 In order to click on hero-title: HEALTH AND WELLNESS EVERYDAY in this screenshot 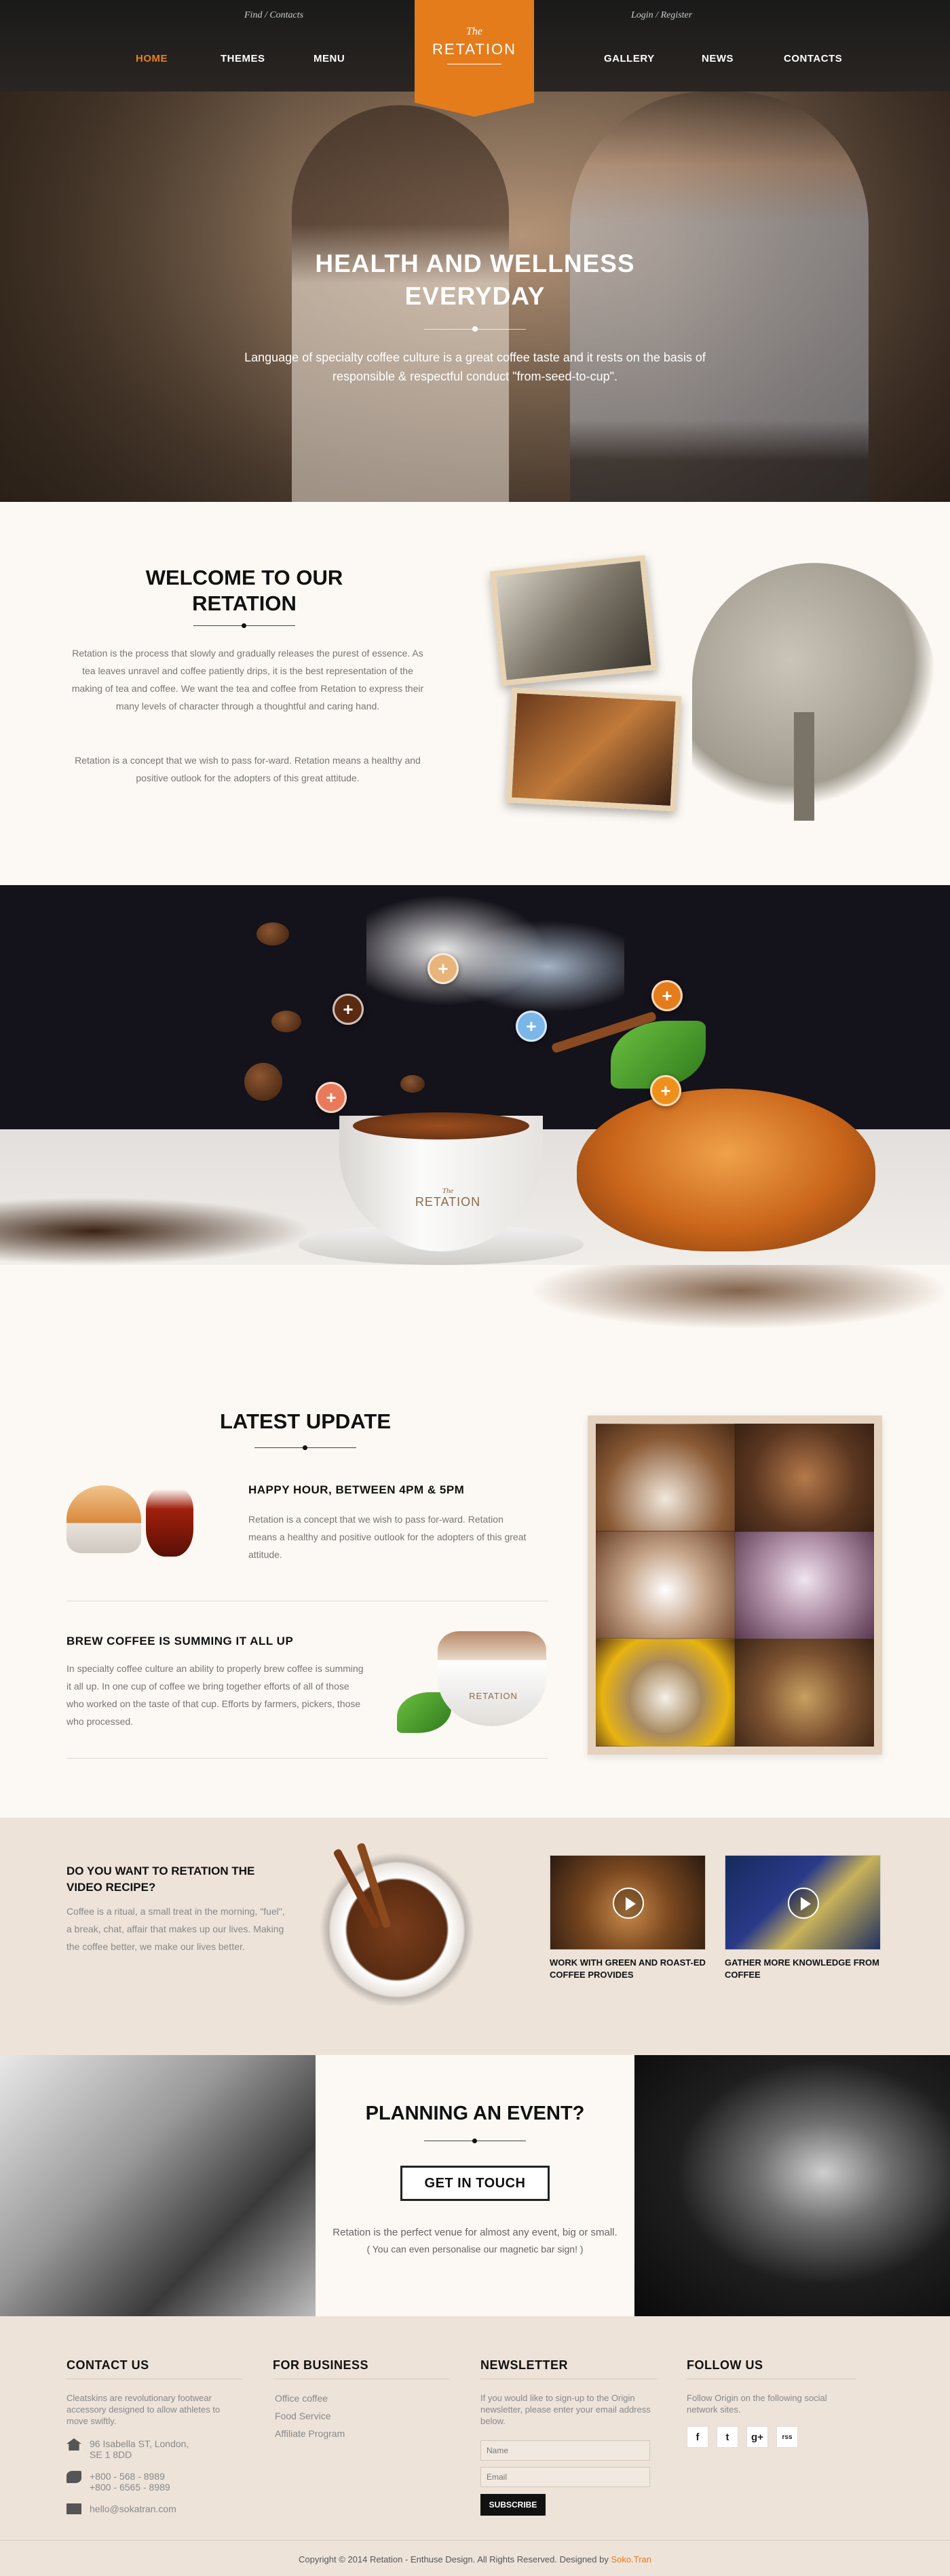, I will do `click(475, 280)`.